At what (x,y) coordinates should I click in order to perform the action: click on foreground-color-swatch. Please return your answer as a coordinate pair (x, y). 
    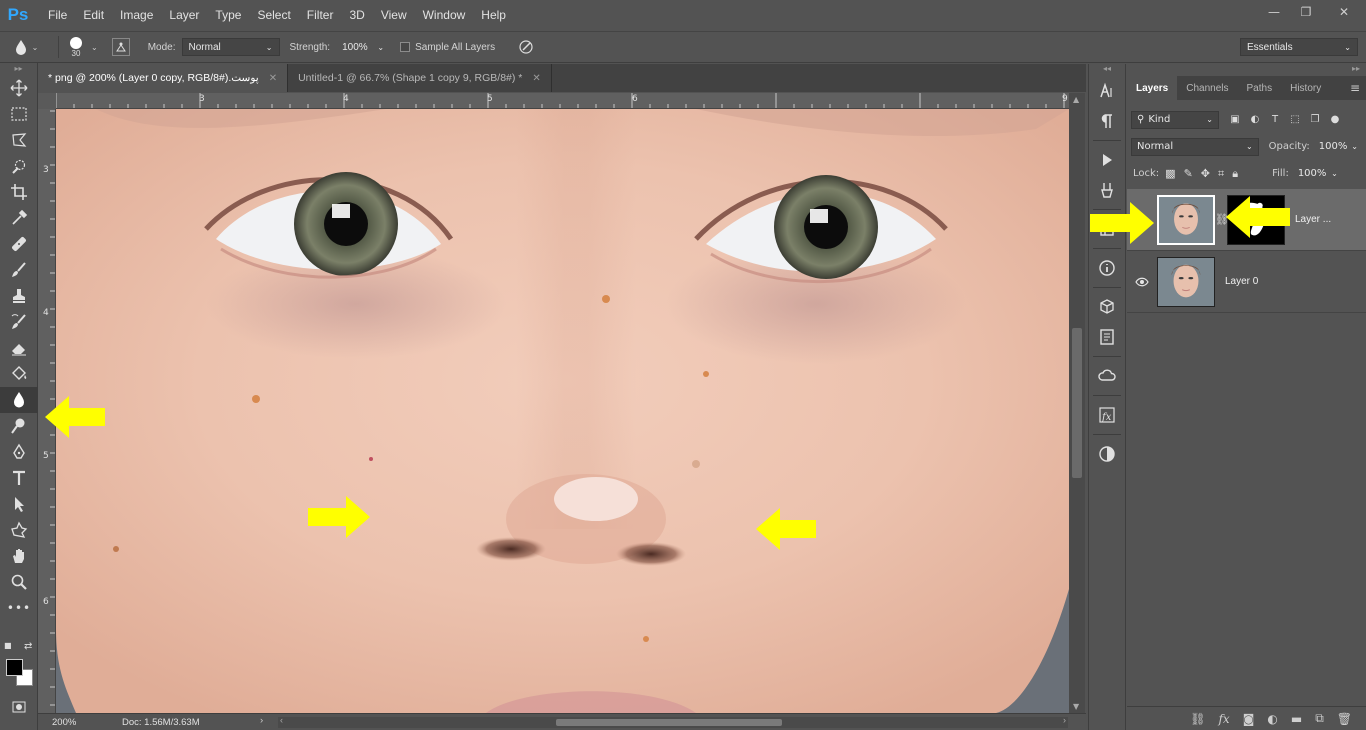
    Looking at the image, I should click on (14, 667).